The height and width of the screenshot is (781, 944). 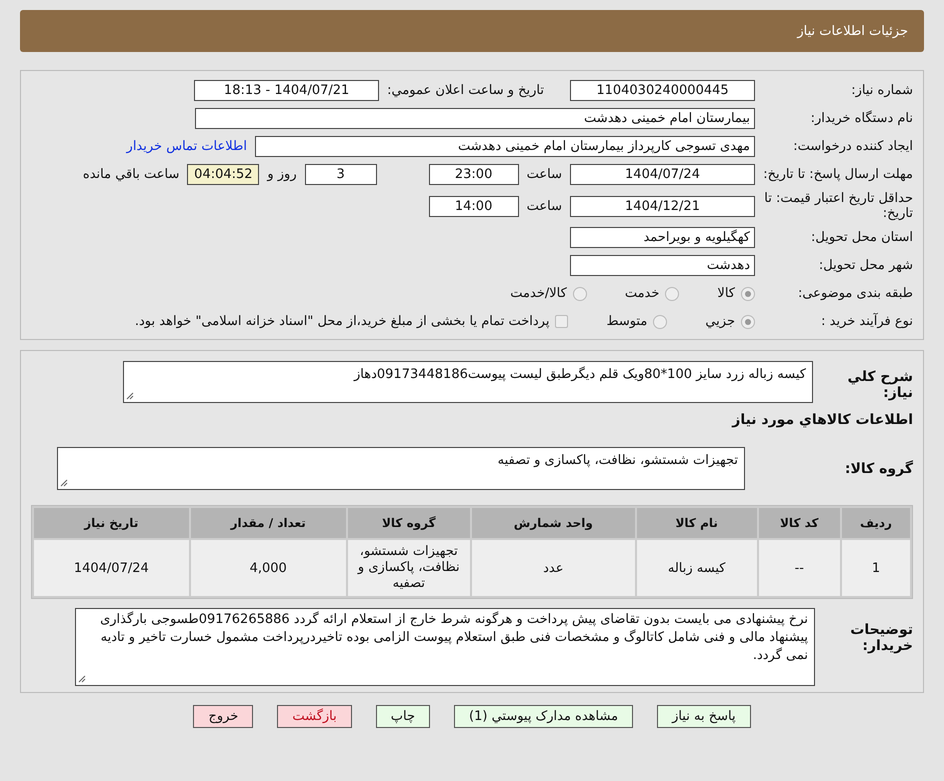 What do you see at coordinates (879, 385) in the screenshot?
I see `field-label: شرح كلي نياز:` at bounding box center [879, 385].